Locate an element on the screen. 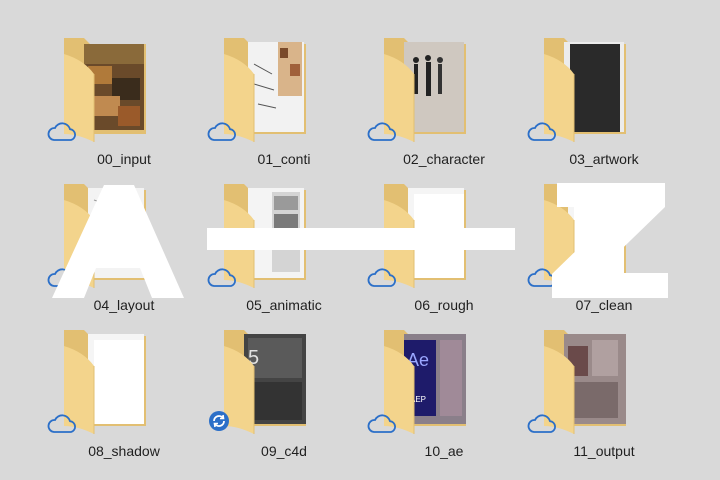 This screenshot has width=720, height=480. folder-label: 06_rough is located at coordinates (444, 305).